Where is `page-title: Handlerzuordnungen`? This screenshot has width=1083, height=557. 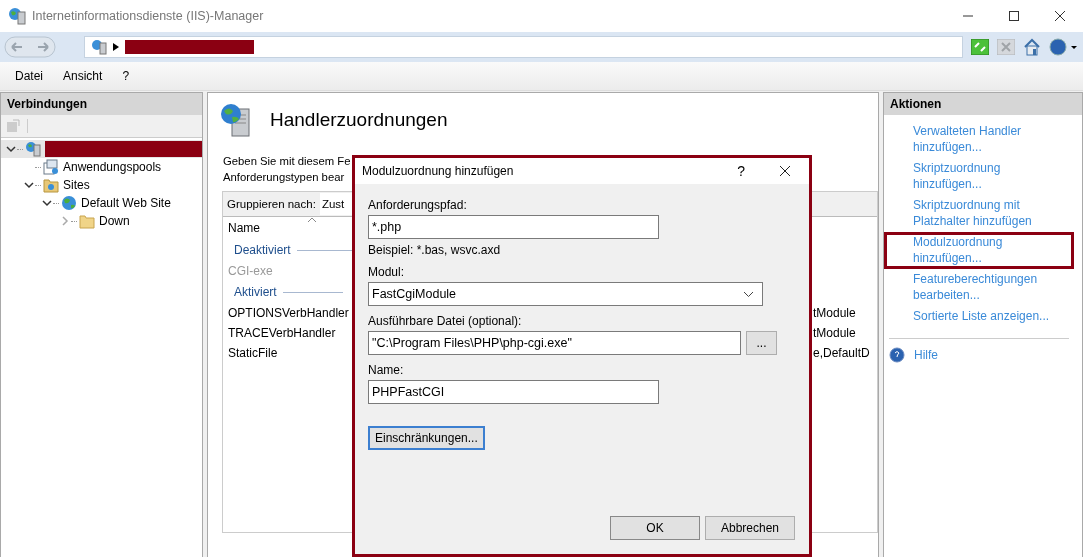 page-title: Handlerzuordnungen is located at coordinates (359, 120).